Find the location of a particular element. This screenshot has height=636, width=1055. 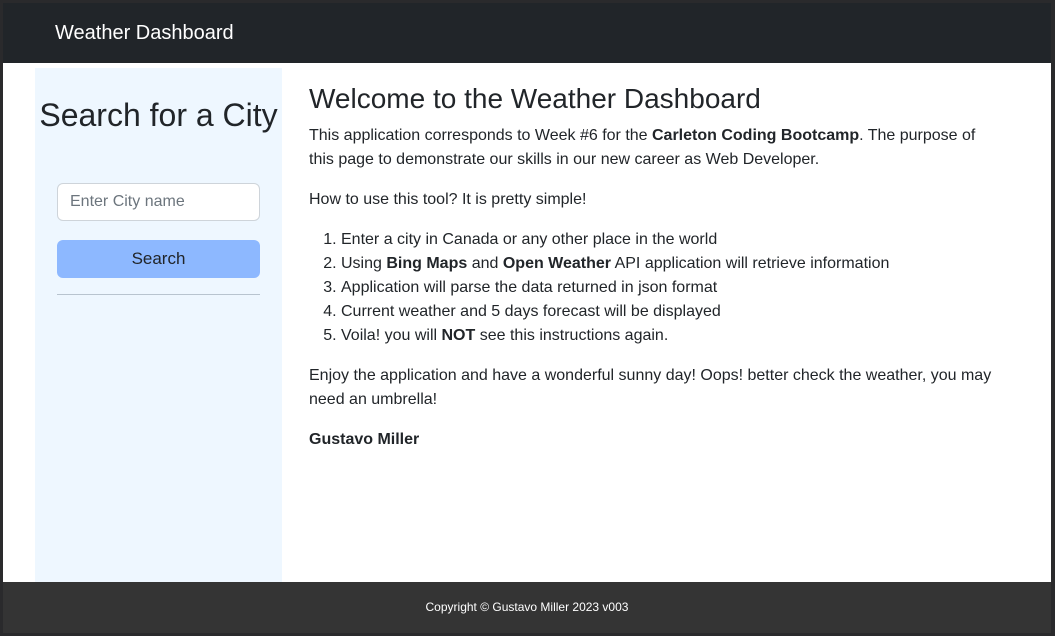

navbar-brand: Weather Dashboard is located at coordinates (144, 33).